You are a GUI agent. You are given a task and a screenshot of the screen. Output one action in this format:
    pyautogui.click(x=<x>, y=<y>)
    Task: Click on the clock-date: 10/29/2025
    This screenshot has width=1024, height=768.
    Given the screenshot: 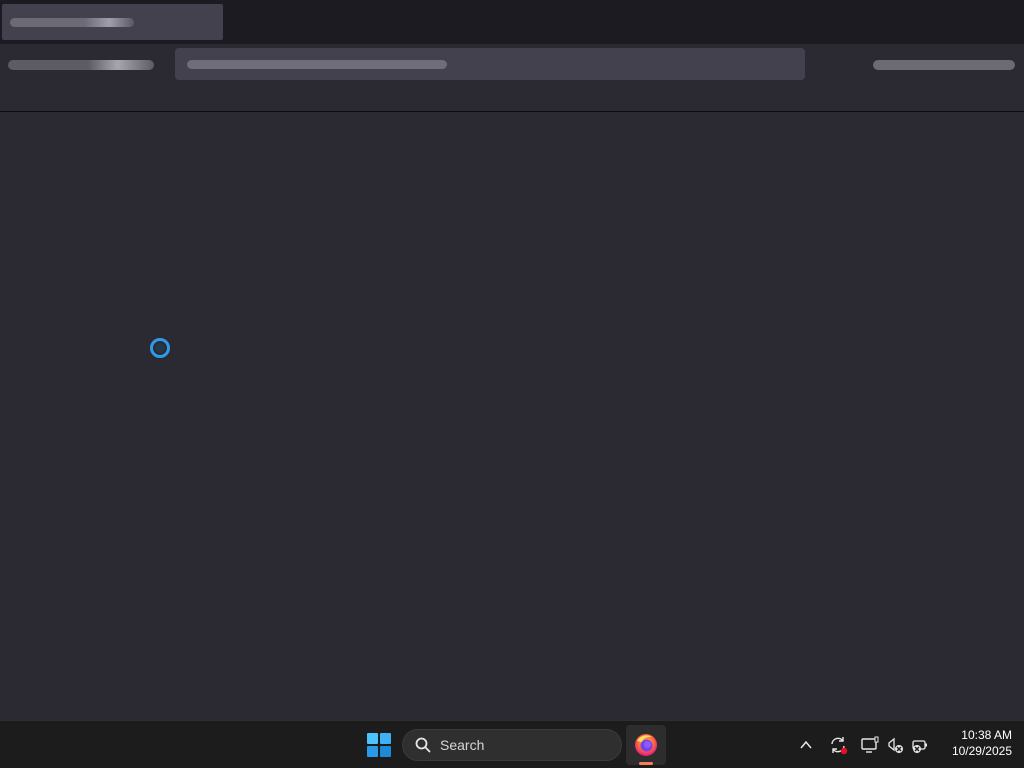 What is the action you would take?
    pyautogui.click(x=981, y=751)
    